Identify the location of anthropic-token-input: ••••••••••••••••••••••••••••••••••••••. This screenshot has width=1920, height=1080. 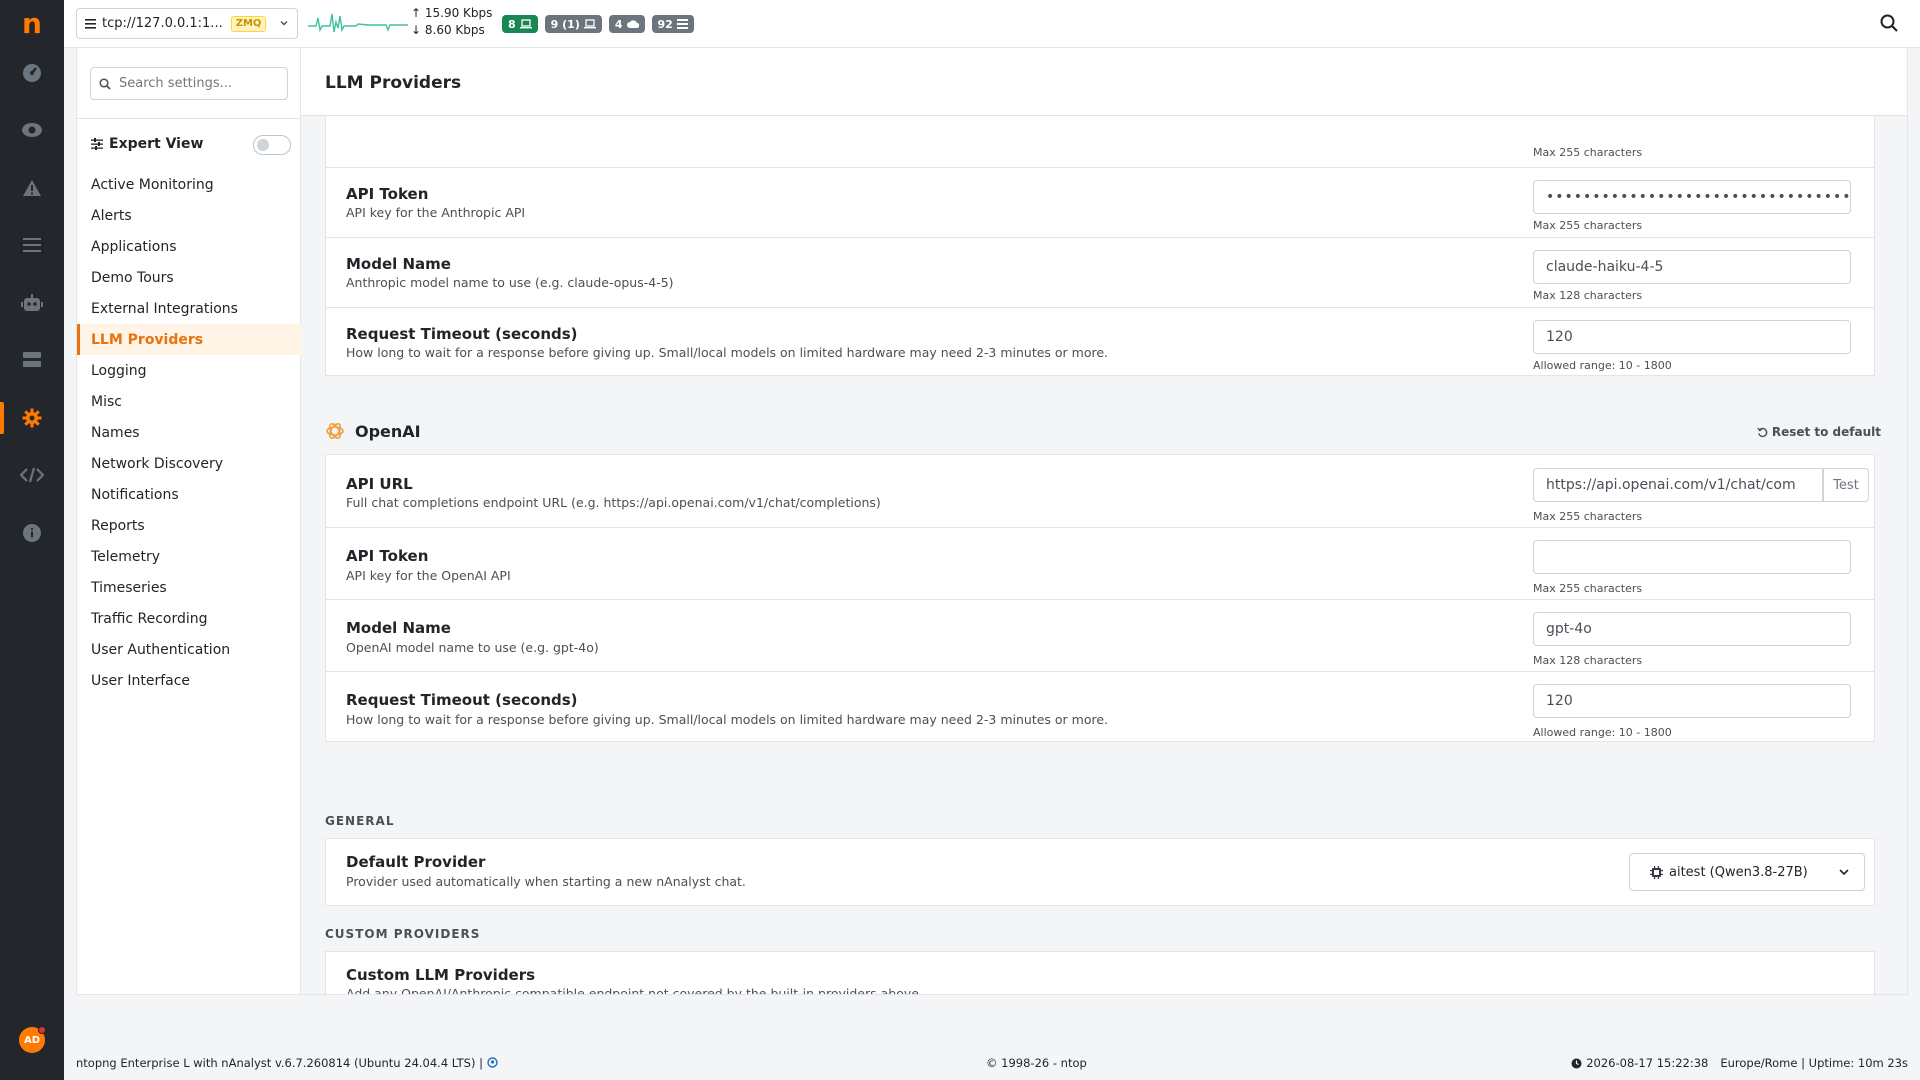
(1692, 197).